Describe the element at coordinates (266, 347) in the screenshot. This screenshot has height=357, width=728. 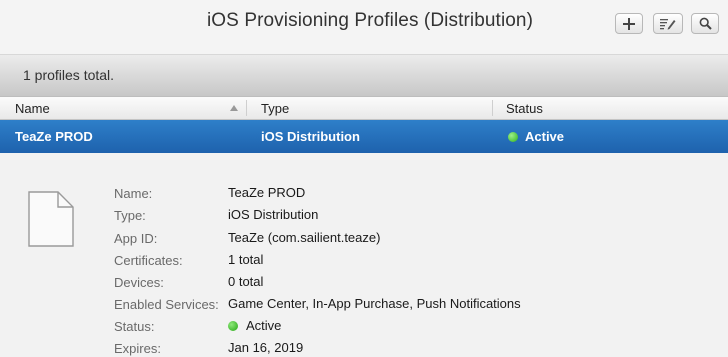
I see `detail-value-expires: Jan 16, 2019` at that location.